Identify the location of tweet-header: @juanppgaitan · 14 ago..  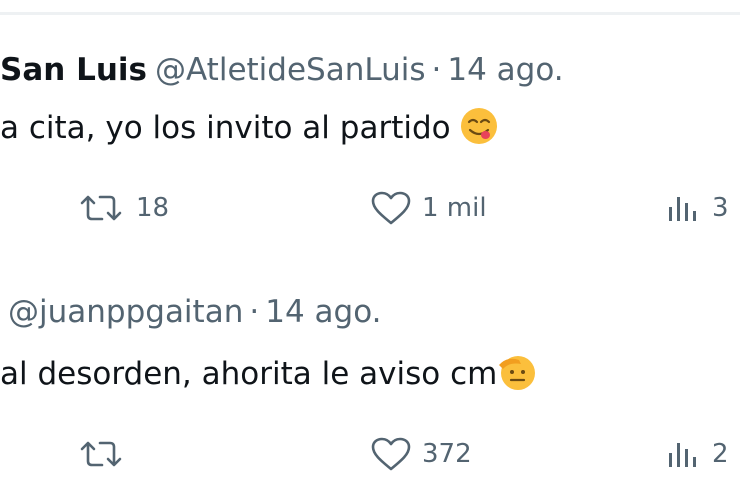
(190, 312).